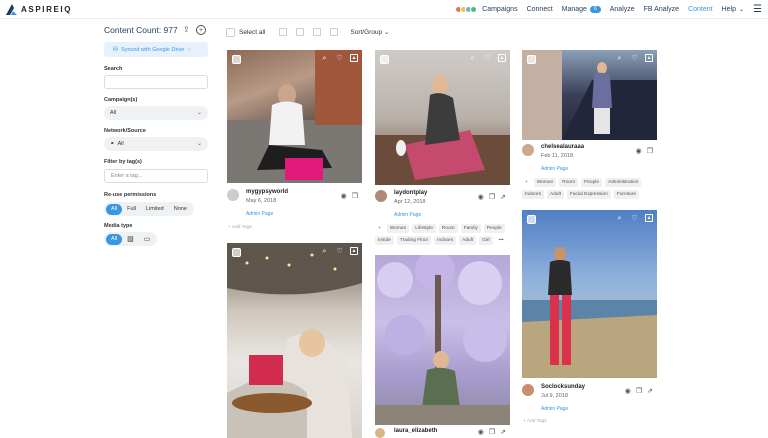 The height and width of the screenshot is (438, 768). Describe the element at coordinates (201, 30) in the screenshot. I see `add-content-icon: +` at that location.